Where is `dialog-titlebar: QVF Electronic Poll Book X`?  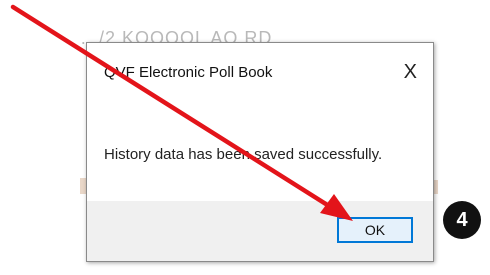
dialog-titlebar: QVF Electronic Poll Book X is located at coordinates (260, 72).